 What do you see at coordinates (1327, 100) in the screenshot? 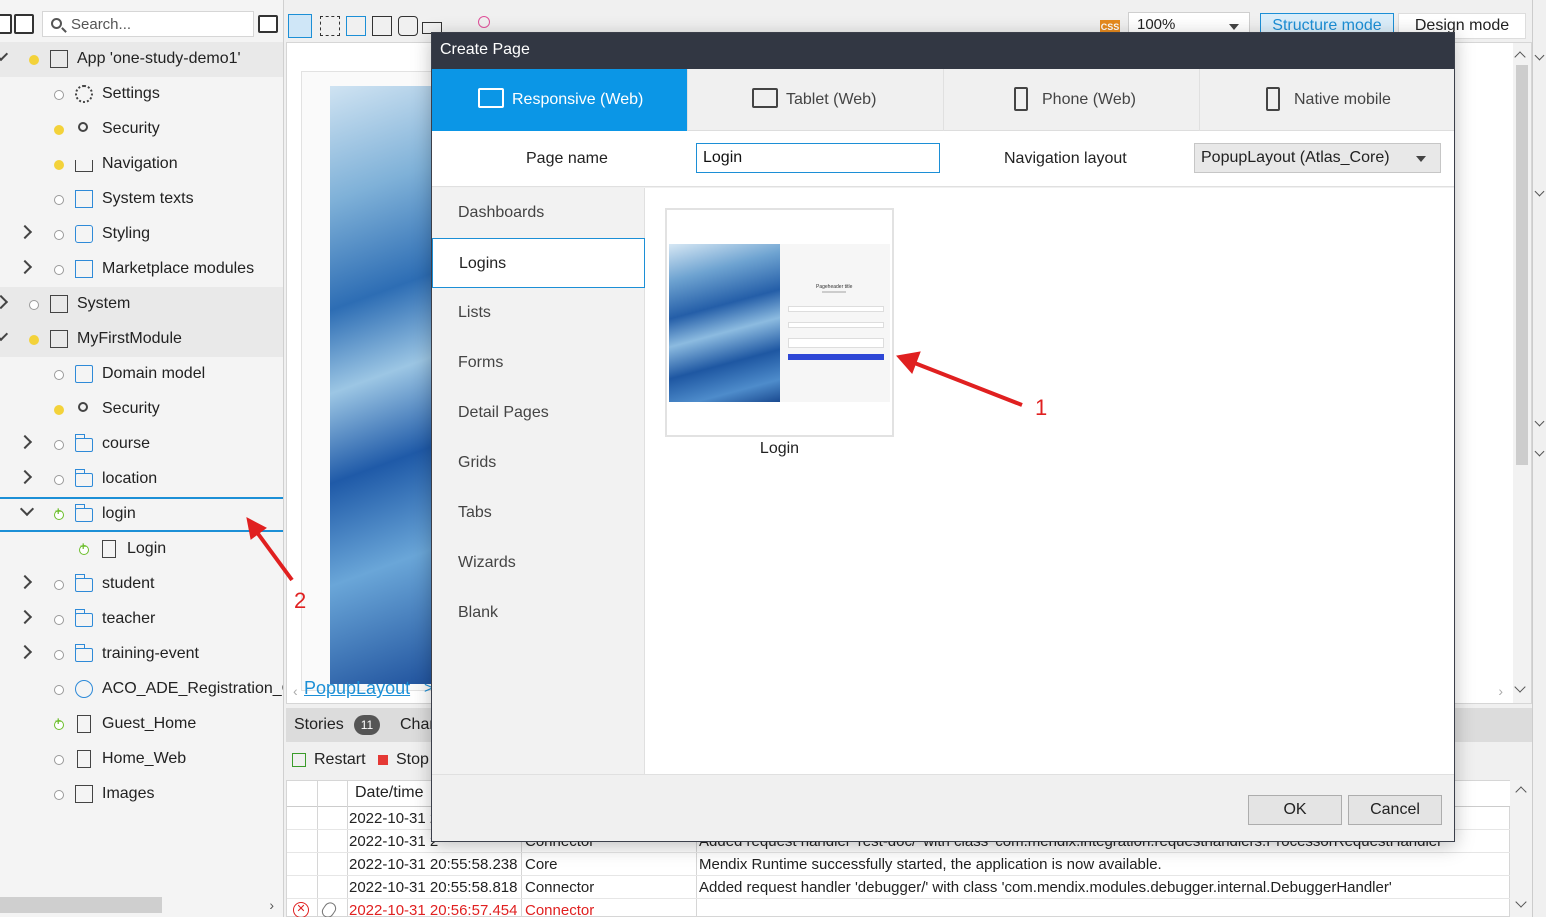
I see `tab-native-mobile: Native mobile` at bounding box center [1327, 100].